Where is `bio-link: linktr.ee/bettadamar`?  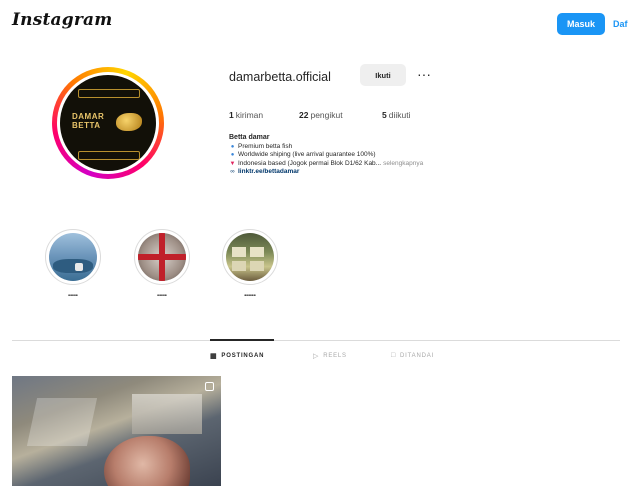 bio-link: linktr.ee/bettadamar is located at coordinates (268, 172).